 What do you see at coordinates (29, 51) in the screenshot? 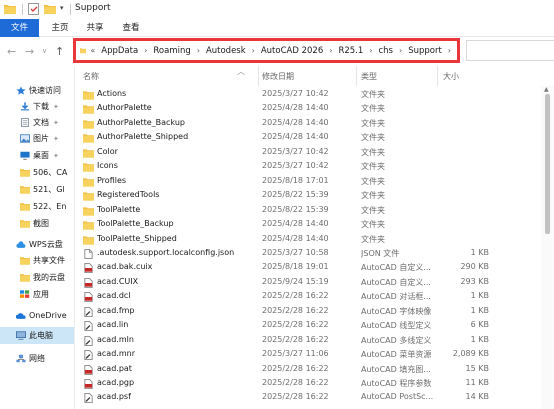
I see `forward-icon: →` at bounding box center [29, 51].